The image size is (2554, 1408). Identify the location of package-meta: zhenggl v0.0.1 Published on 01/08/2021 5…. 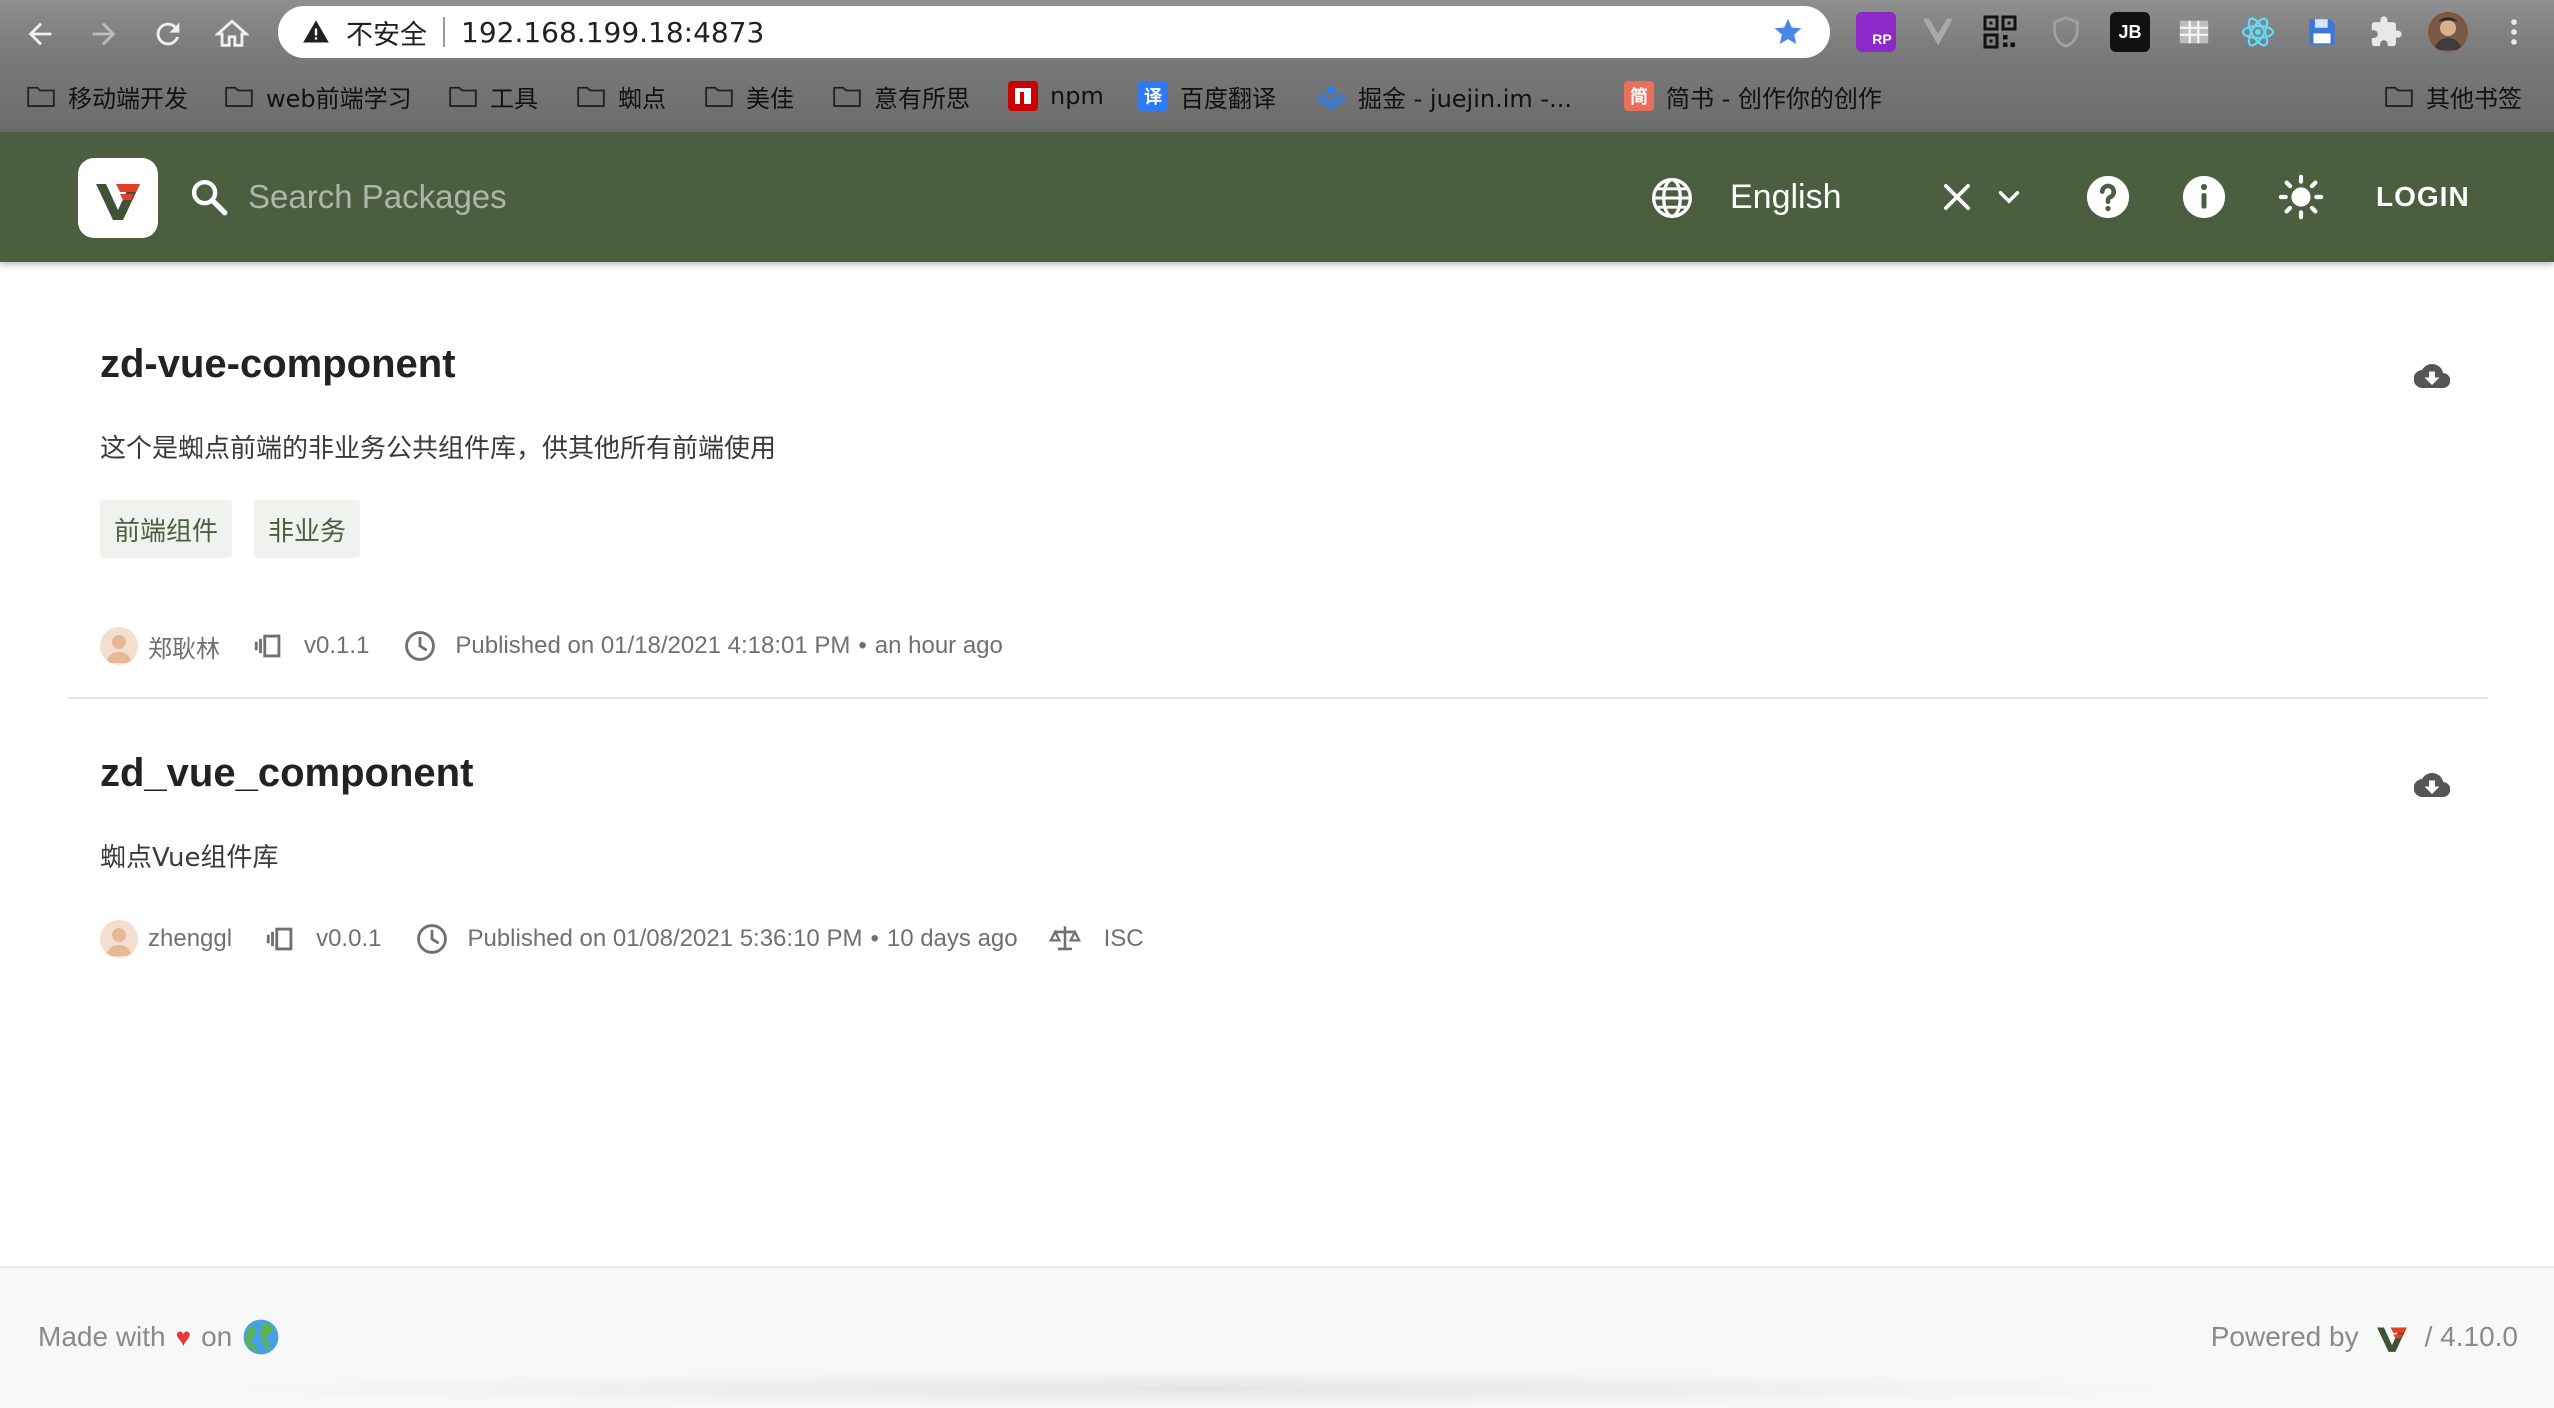
(622, 939).